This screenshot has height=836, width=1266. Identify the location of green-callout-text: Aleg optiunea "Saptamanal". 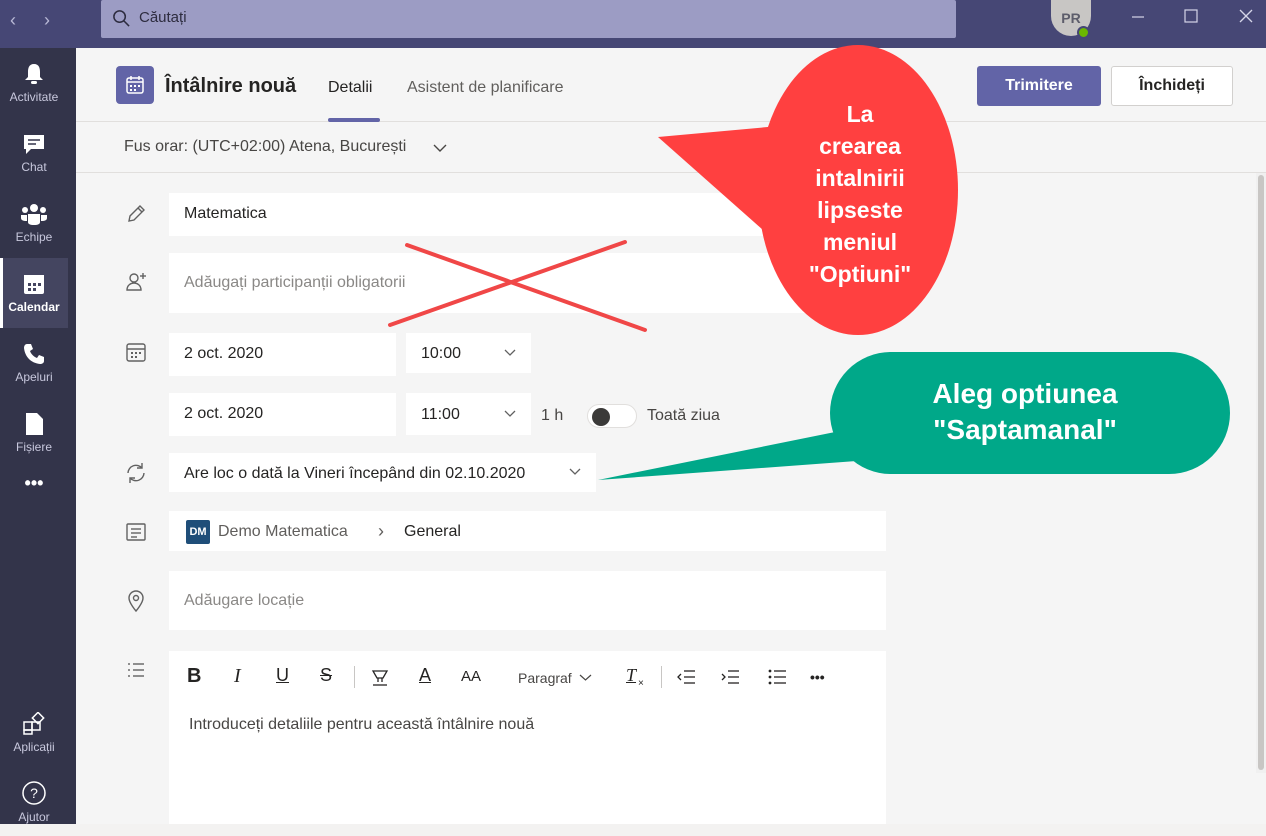
(1025, 412).